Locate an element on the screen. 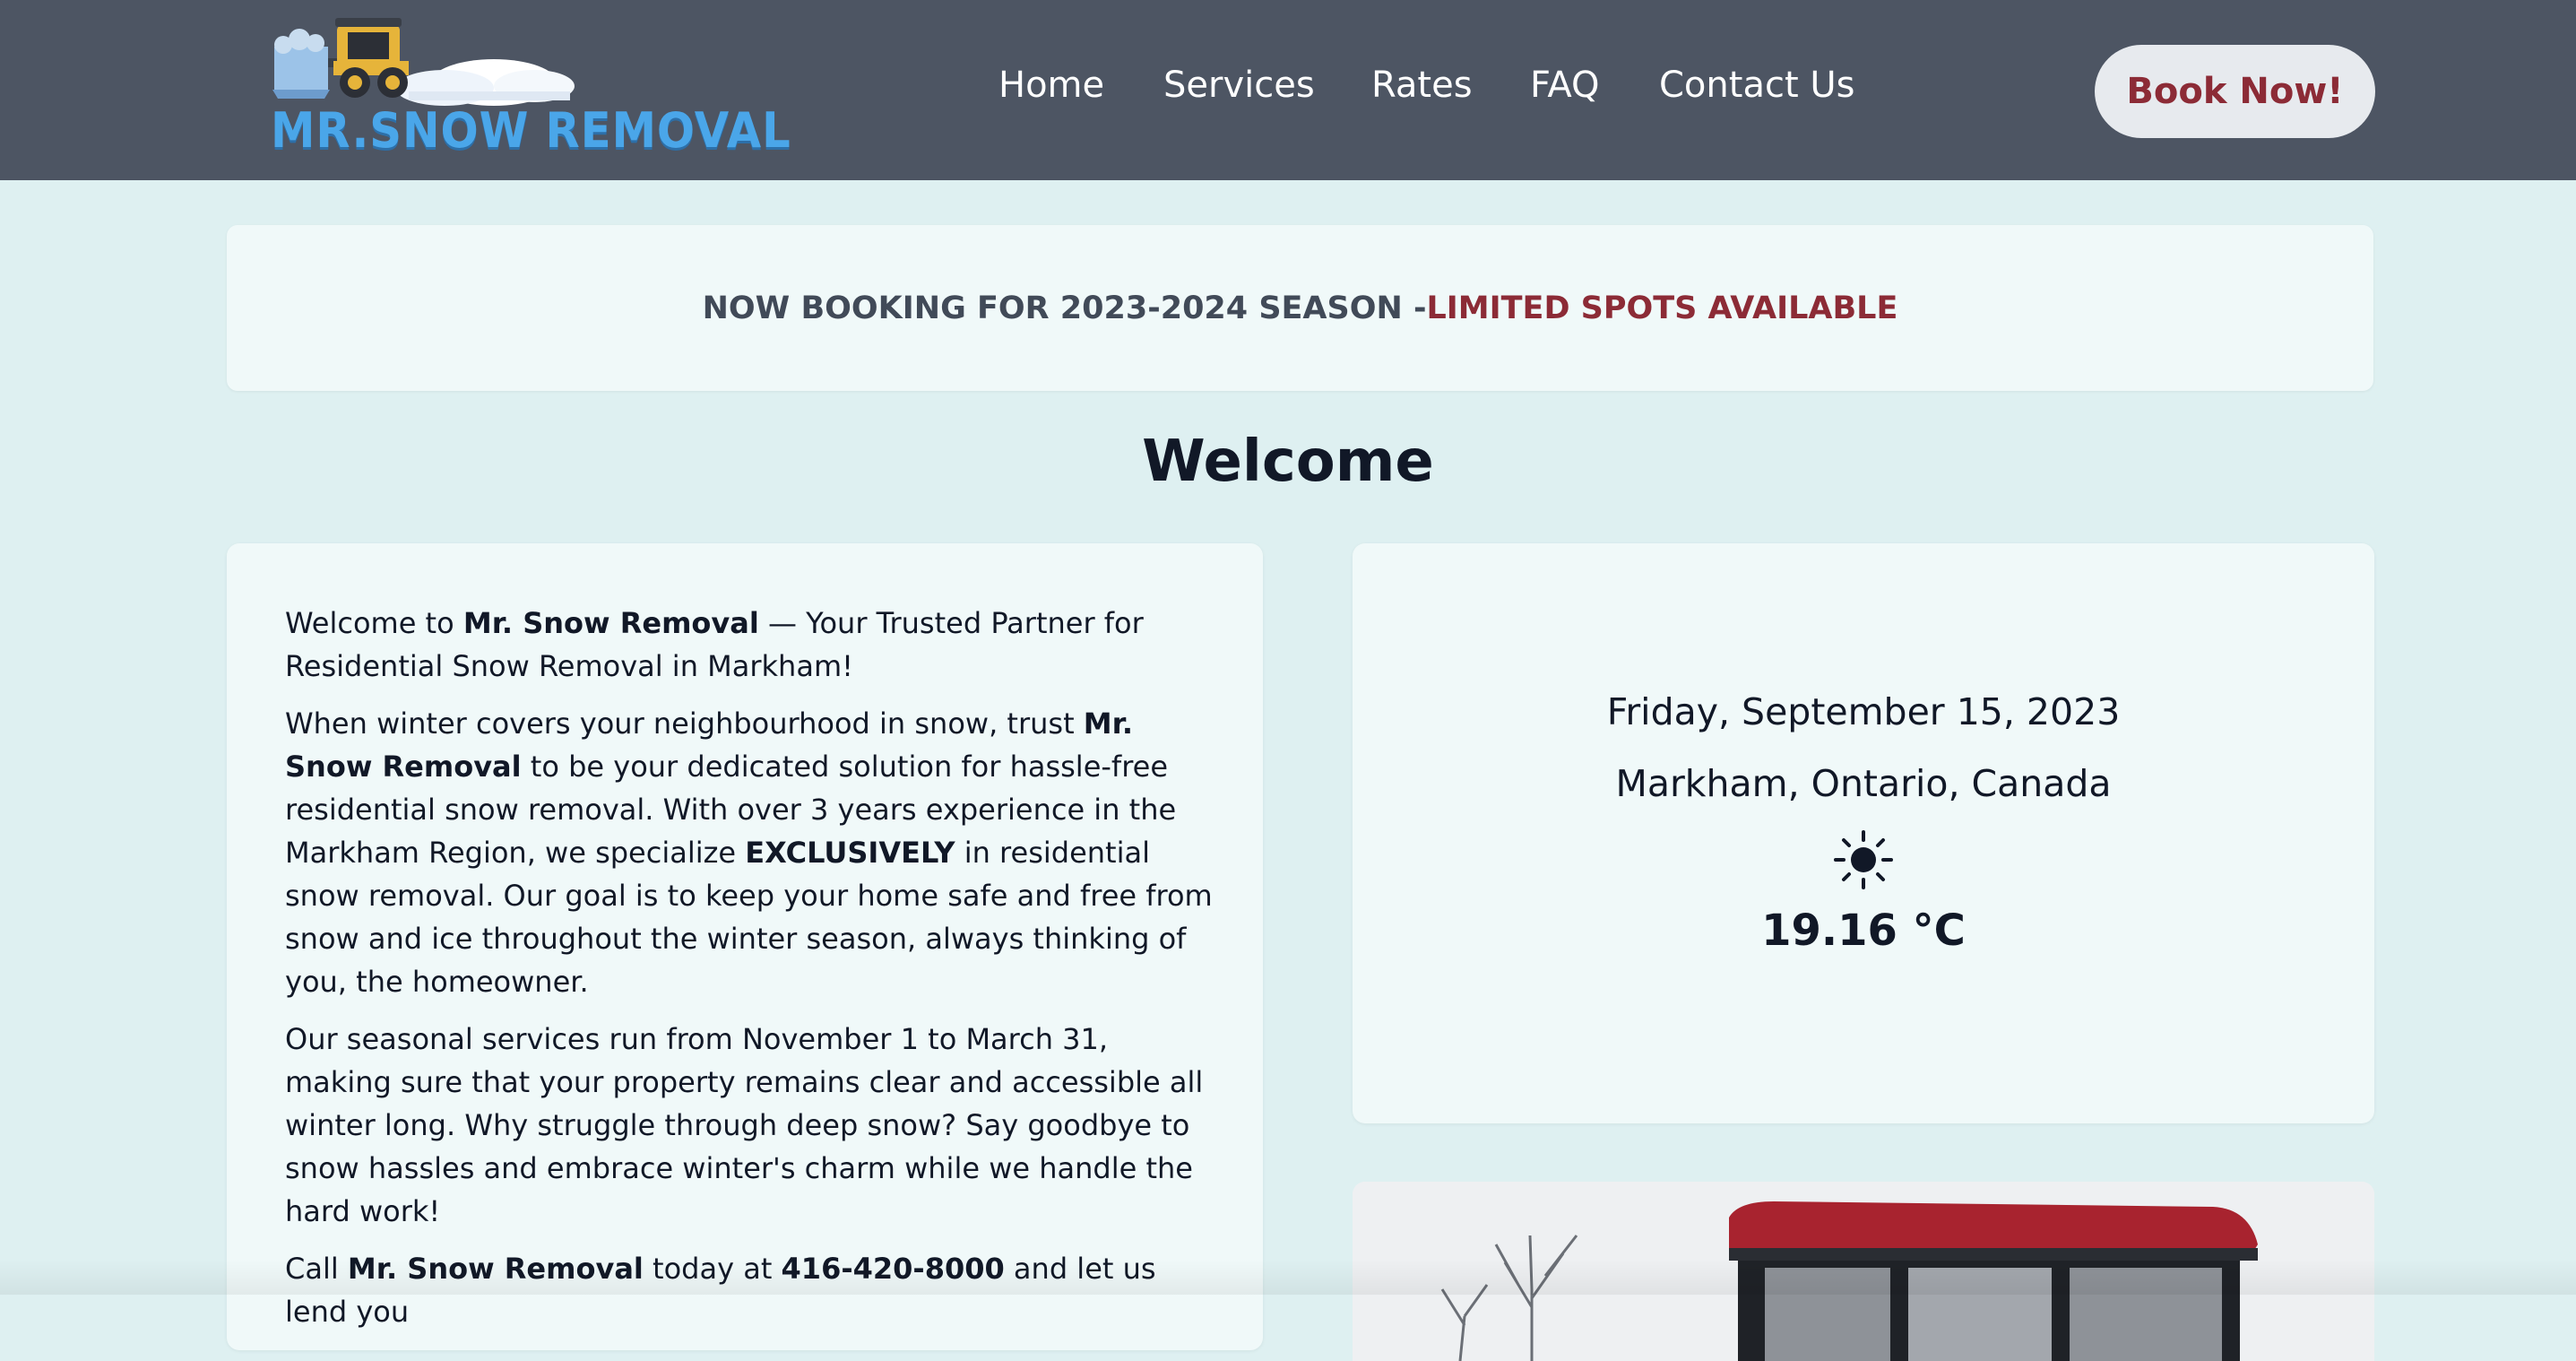 Image resolution: width=2576 pixels, height=1361 pixels. weather-location: Markham, Ontario, Canada is located at coordinates (1863, 783).